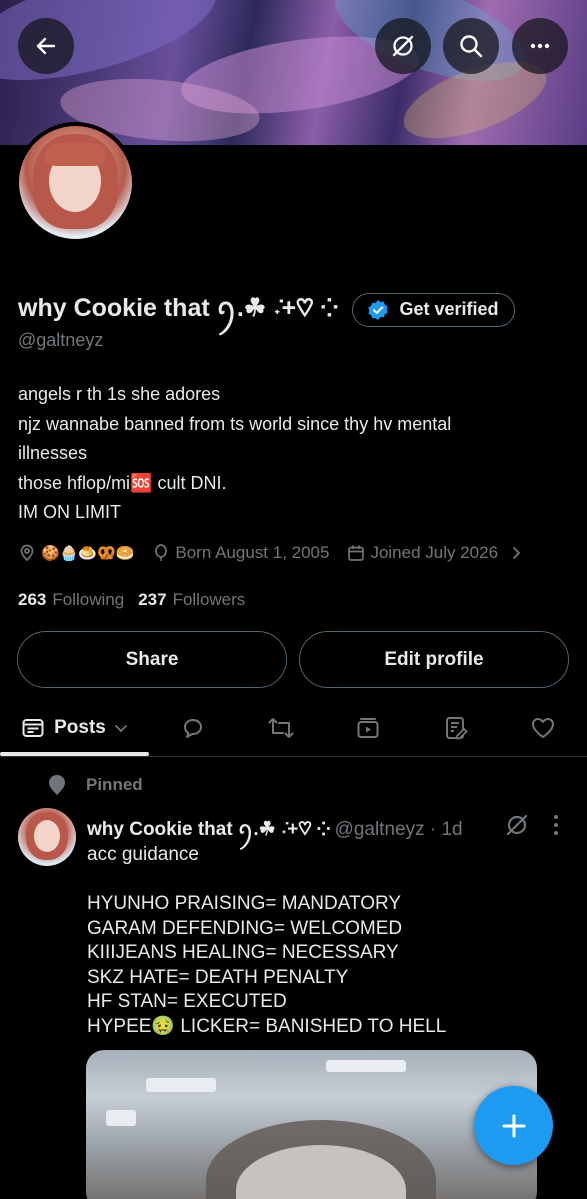 Image resolution: width=587 pixels, height=1199 pixels. What do you see at coordinates (209, 599) in the screenshot?
I see `followers-label: Followers` at bounding box center [209, 599].